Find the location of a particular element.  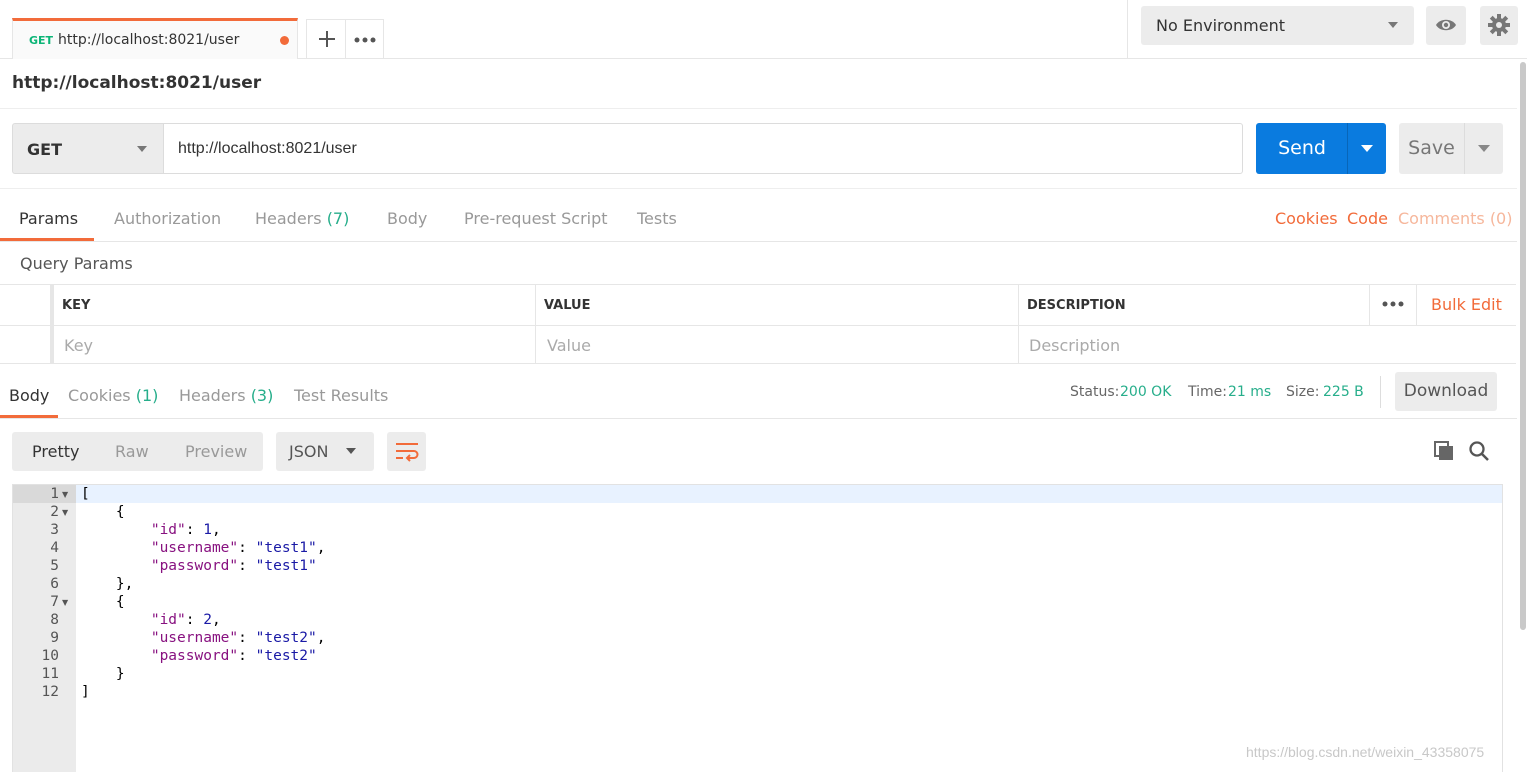

request-tab: GET http://localhost:8021/user is located at coordinates (155, 38).